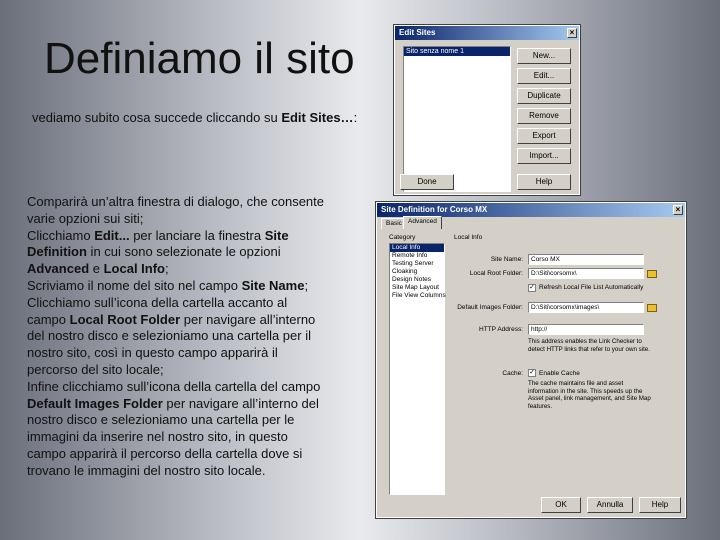 This screenshot has width=720, height=540. Describe the element at coordinates (417, 272) in the screenshot. I see `category-item-cloaking: Cloaking` at that location.